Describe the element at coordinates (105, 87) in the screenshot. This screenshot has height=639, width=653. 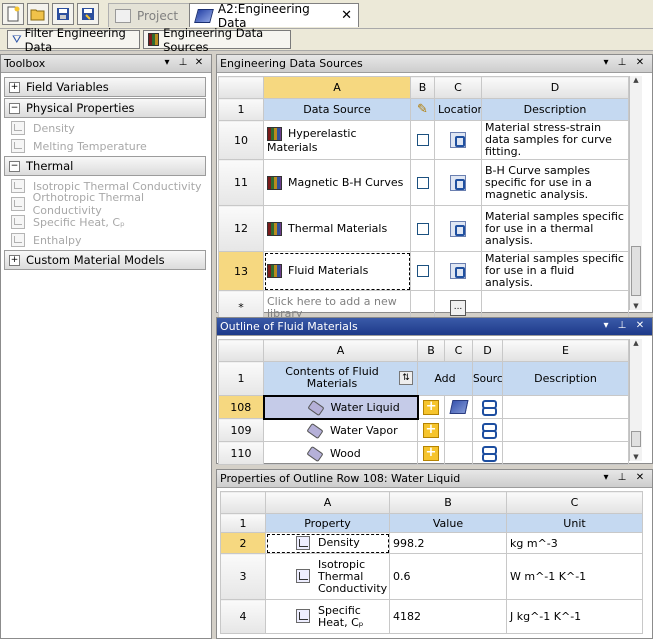
I see `toolbox-group-field-variables: + Field Variables` at that location.